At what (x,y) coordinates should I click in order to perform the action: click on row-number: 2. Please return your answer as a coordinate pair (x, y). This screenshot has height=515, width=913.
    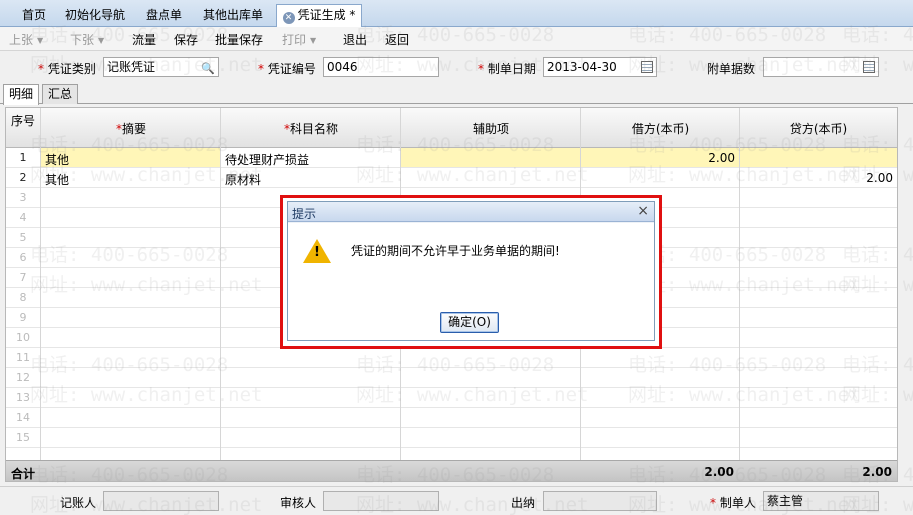
    Looking at the image, I should click on (23, 177).